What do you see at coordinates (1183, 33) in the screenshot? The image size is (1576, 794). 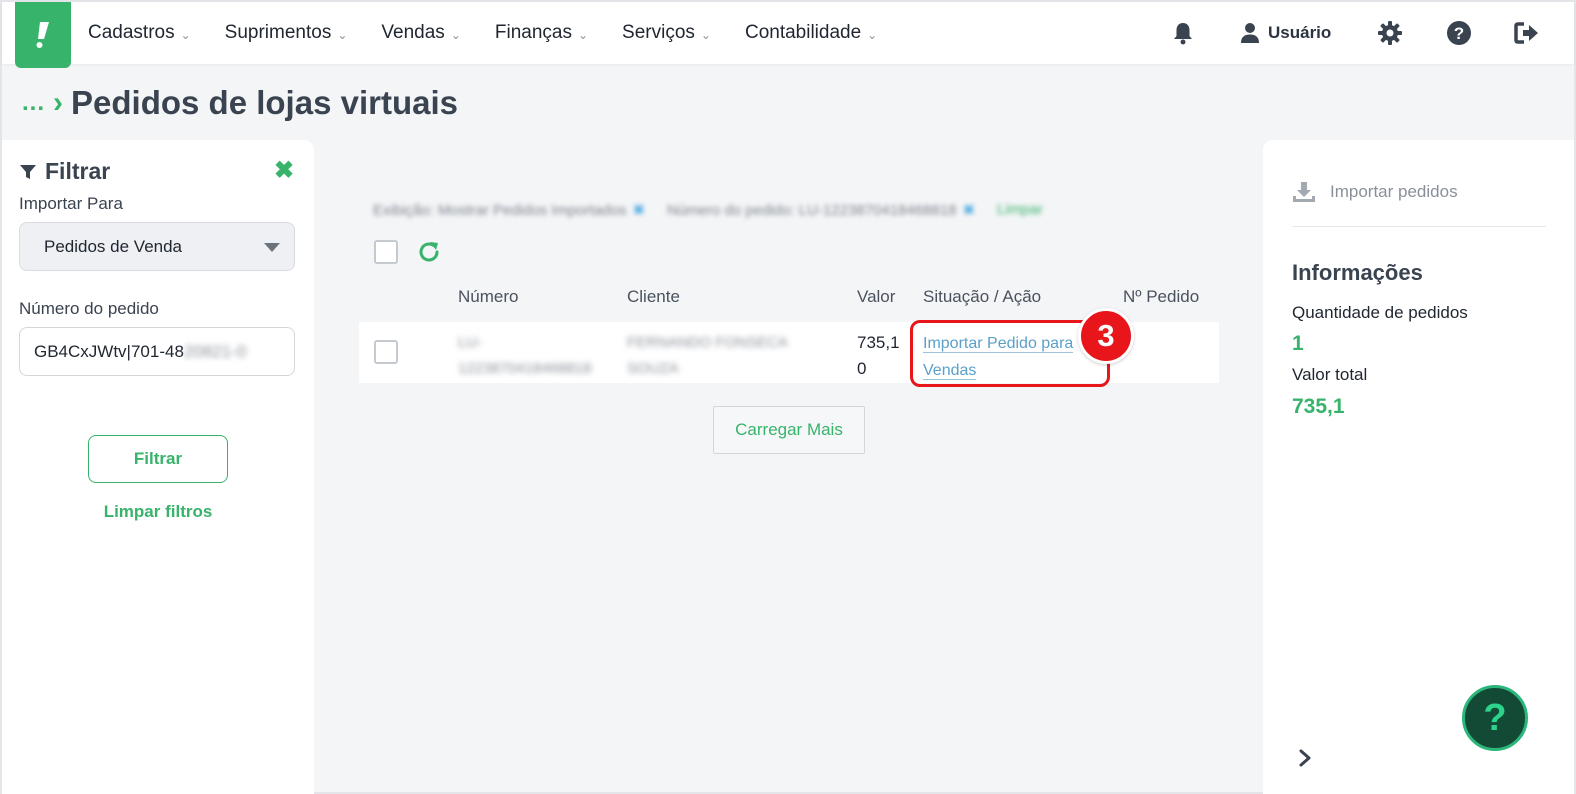 I see `bell-icon` at bounding box center [1183, 33].